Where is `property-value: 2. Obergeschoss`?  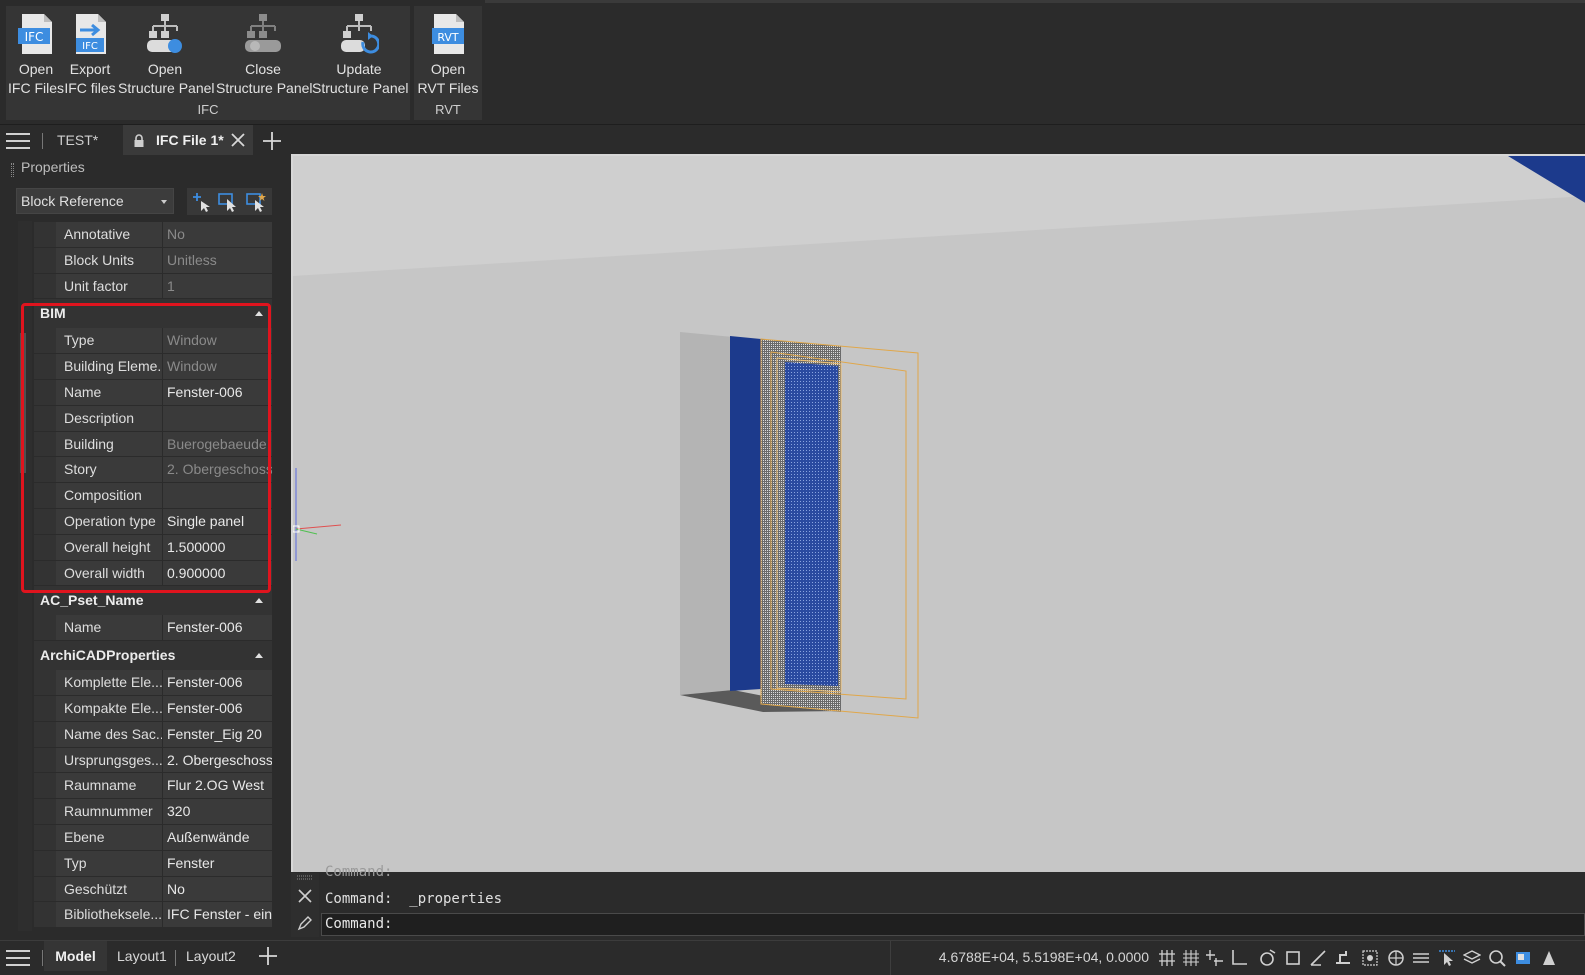 property-value: 2. Obergeschoss is located at coordinates (217, 760).